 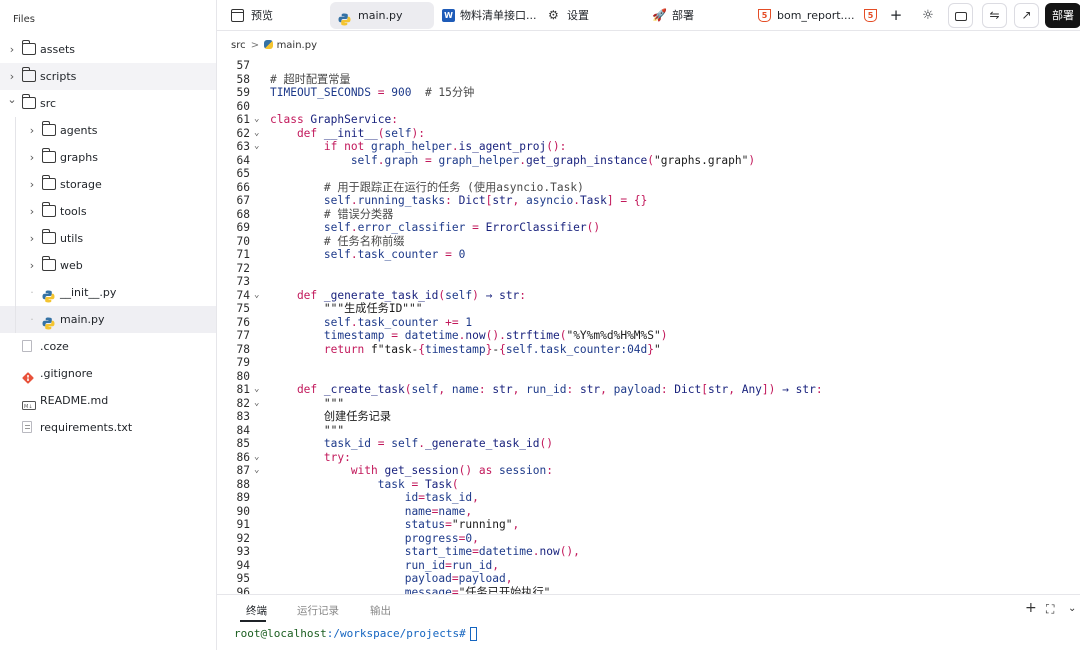 What do you see at coordinates (108, 373) in the screenshot?
I see `tree-item-gitignore: .gitignore` at bounding box center [108, 373].